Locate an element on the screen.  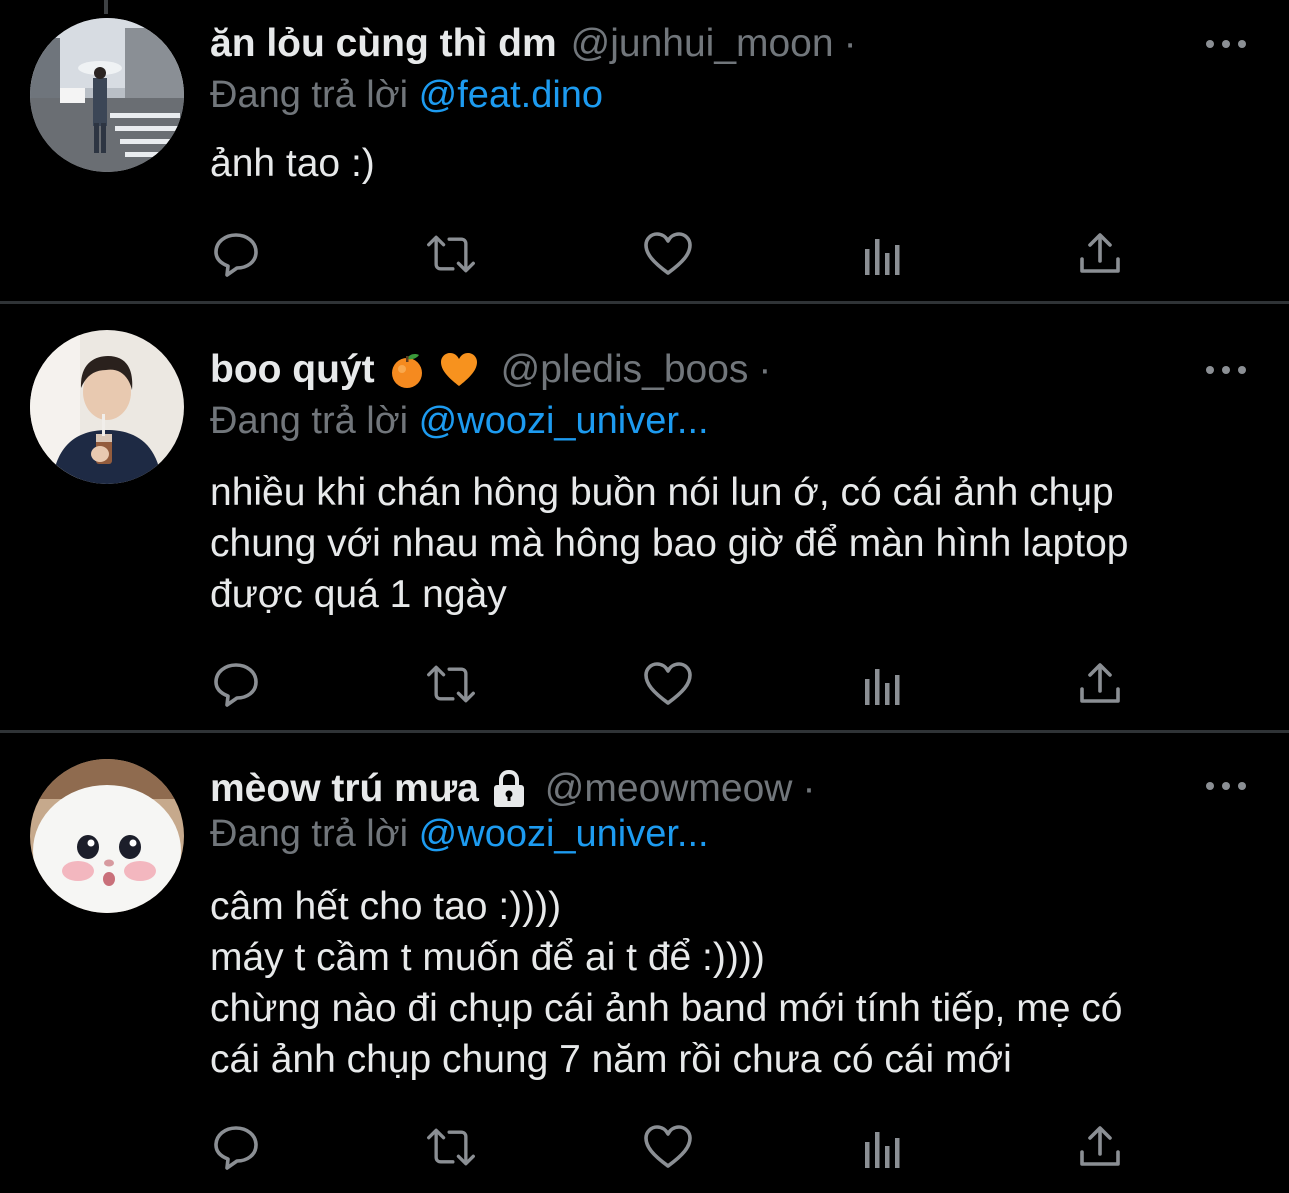
tweet-header: ăn lỏu cùng thì dm @junhui_moon · is located at coordinates (533, 44).